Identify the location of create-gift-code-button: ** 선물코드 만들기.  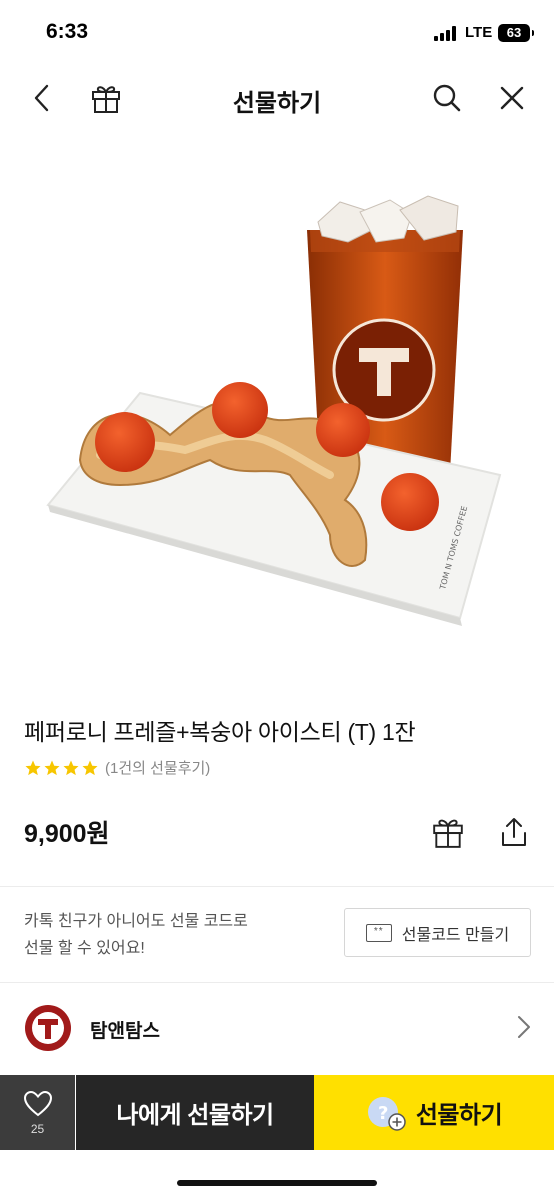
(437, 932).